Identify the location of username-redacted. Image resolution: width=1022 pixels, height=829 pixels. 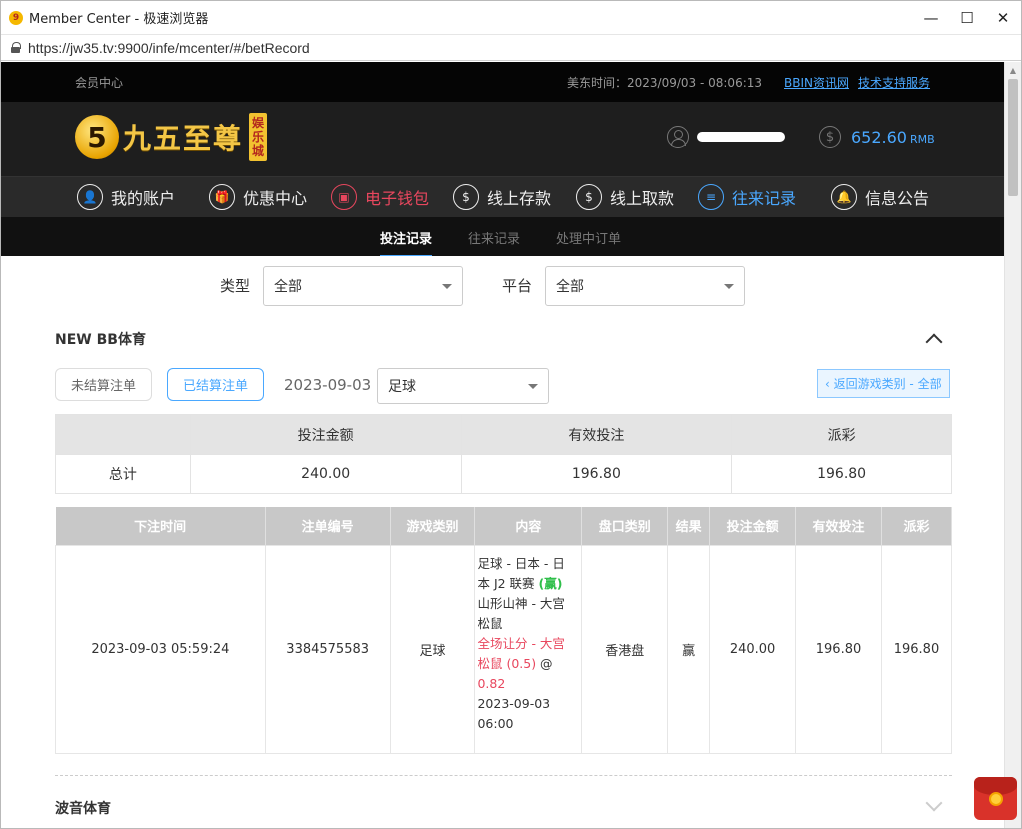
(741, 137).